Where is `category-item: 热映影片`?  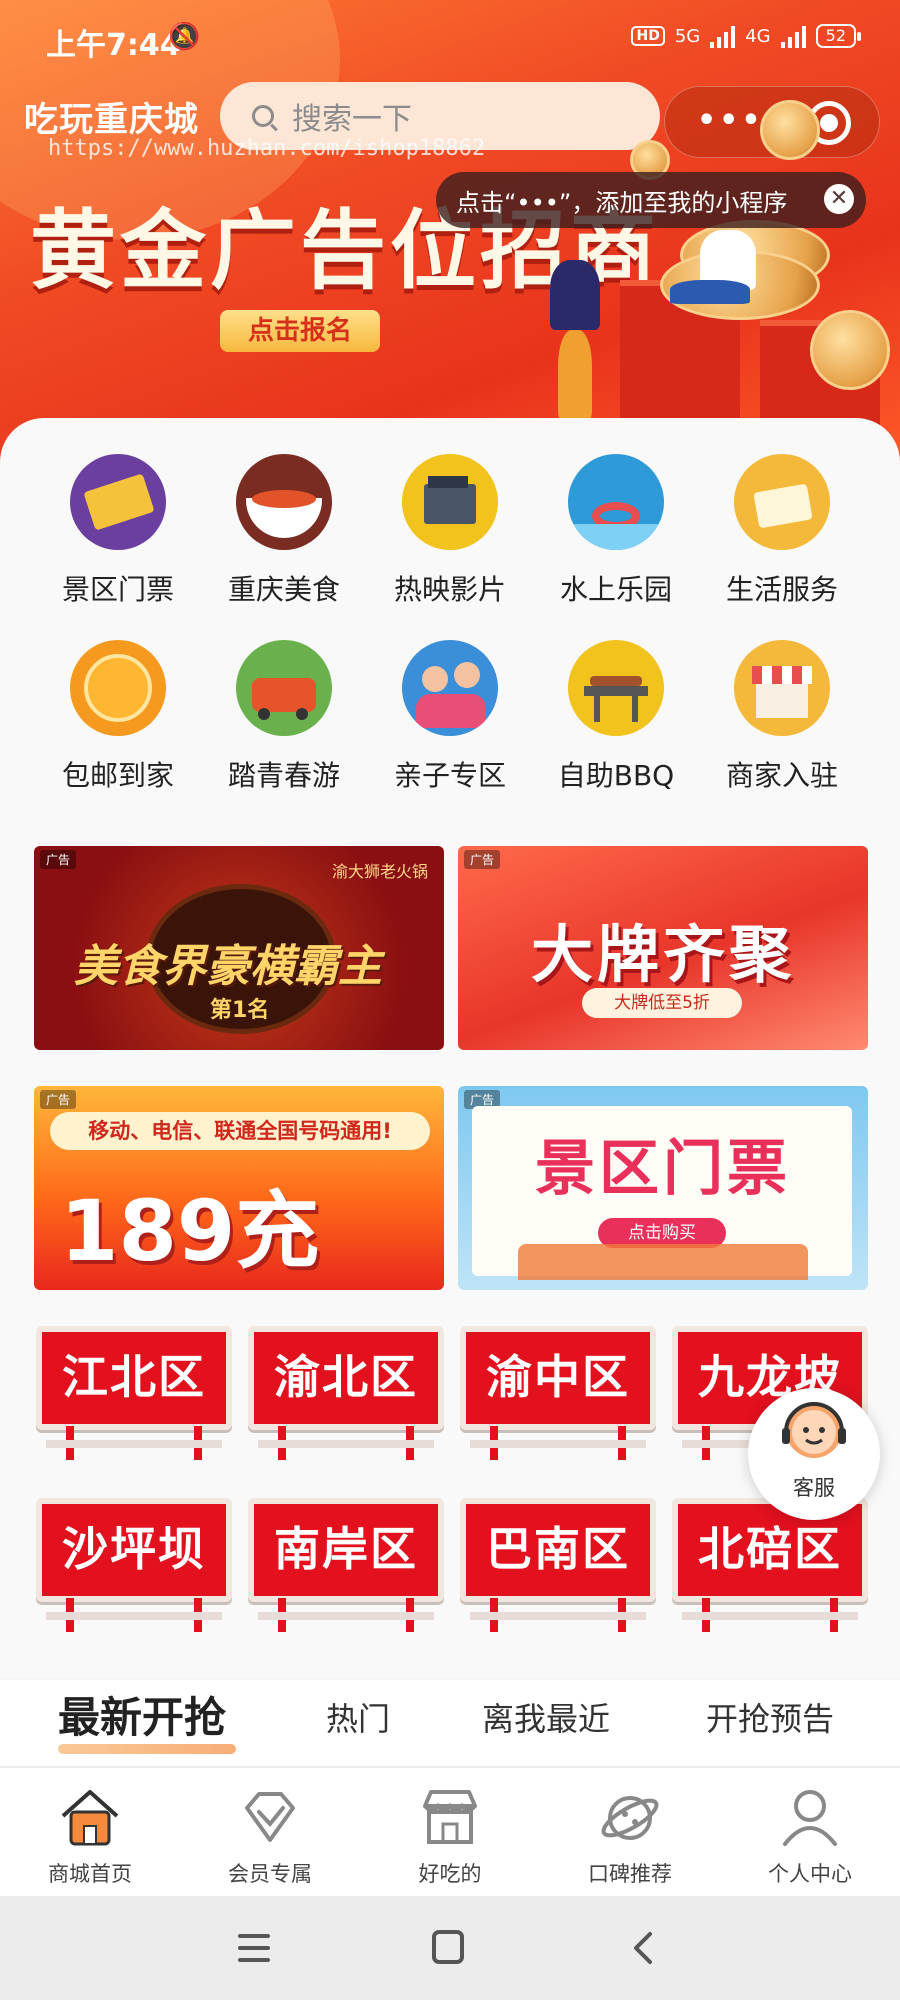 category-item: 热映影片 is located at coordinates (450, 531).